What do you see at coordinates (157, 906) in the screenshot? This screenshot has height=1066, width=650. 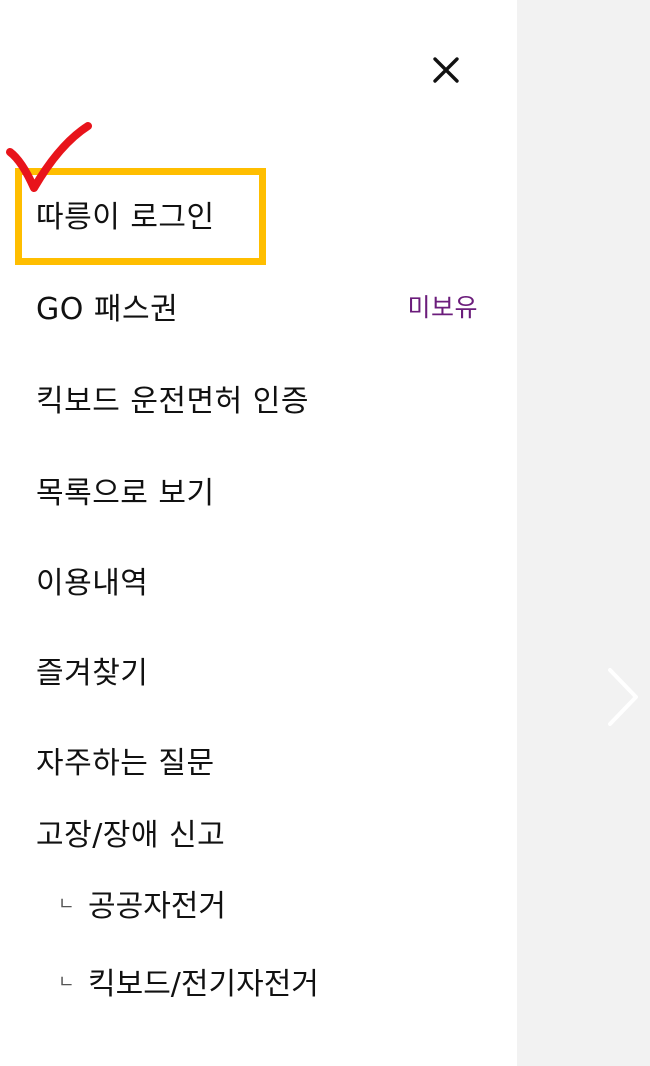 I see `sub-item-label: 공공자전거` at bounding box center [157, 906].